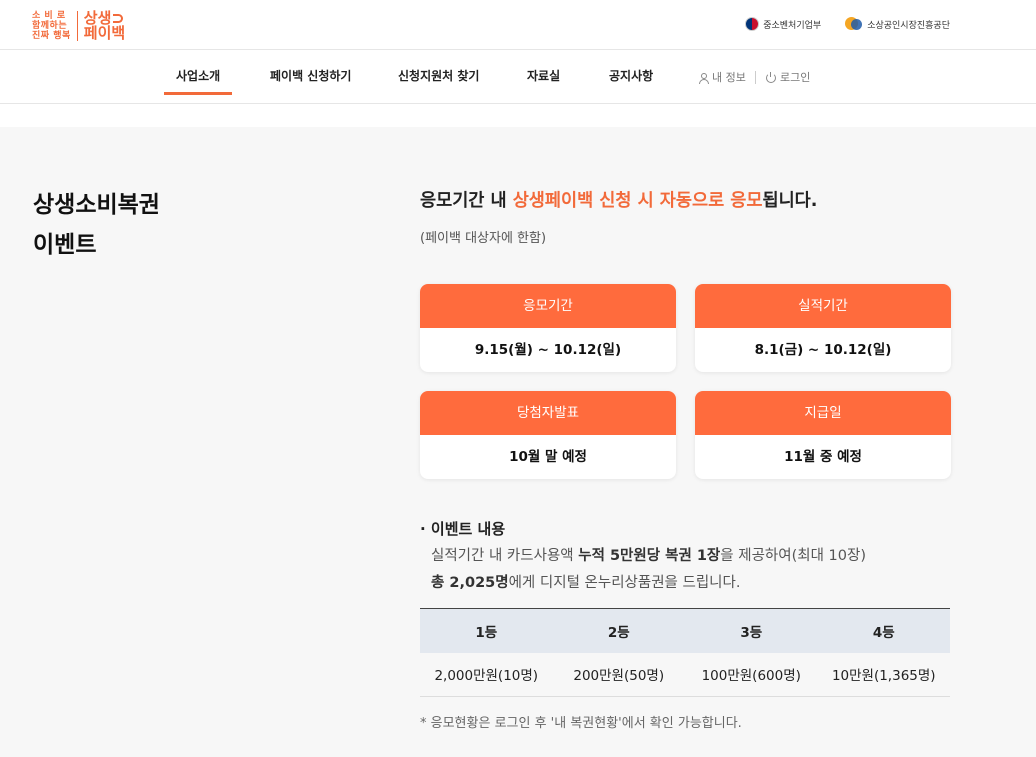  I want to click on person-icon, so click(703, 78).